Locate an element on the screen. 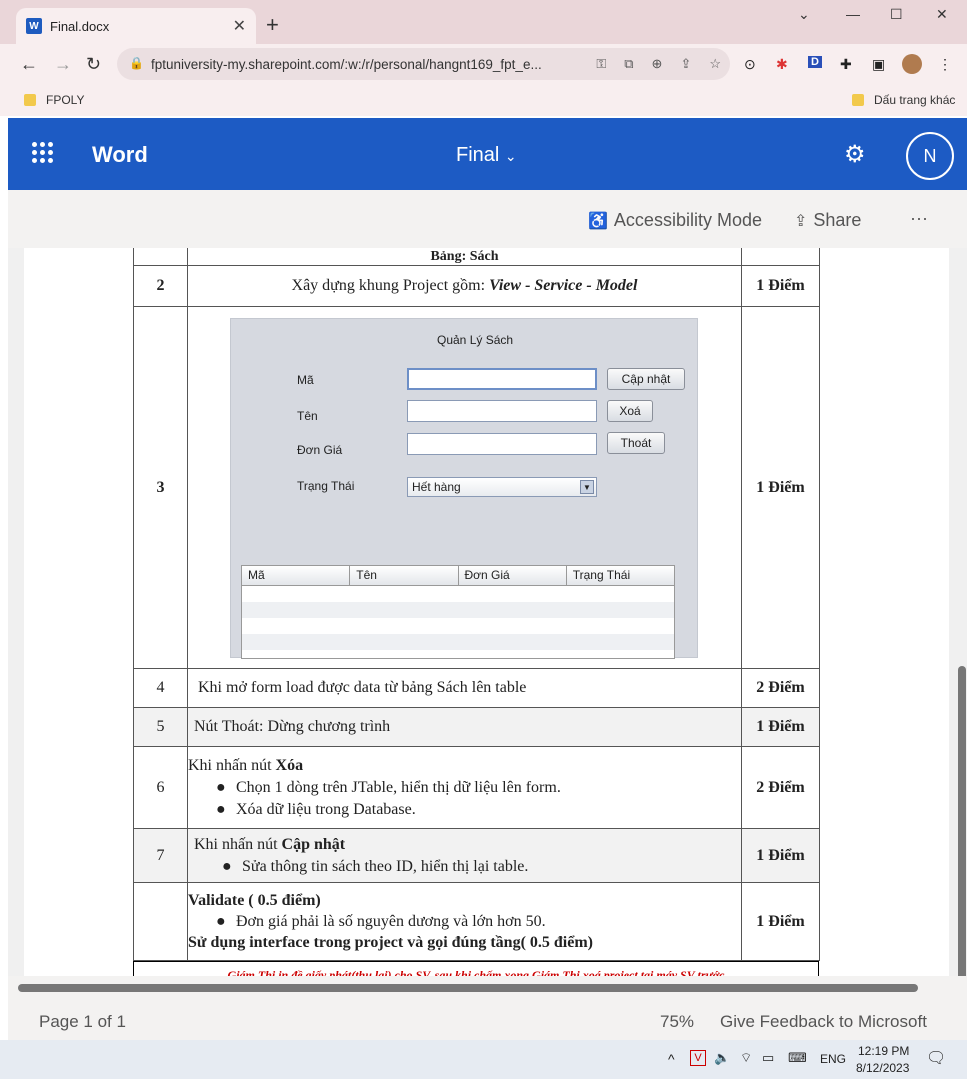 Image resolution: width=967 pixels, height=1079 pixels. share-label: Share is located at coordinates (837, 220).